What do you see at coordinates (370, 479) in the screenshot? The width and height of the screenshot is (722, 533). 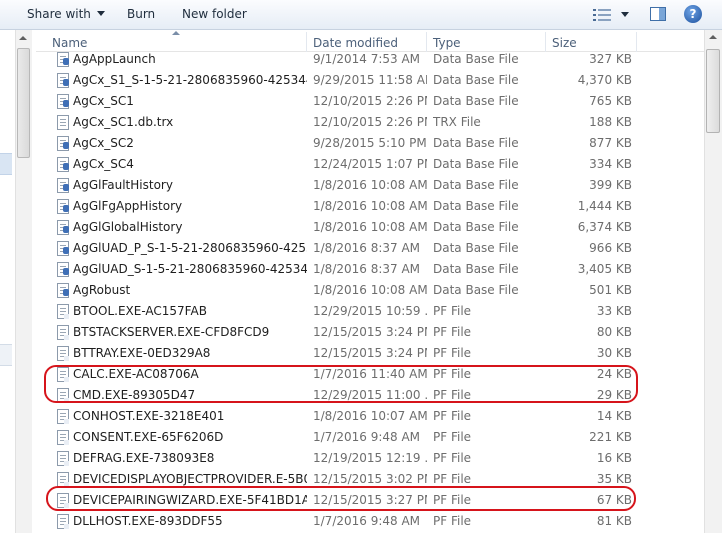 I see `file-date-modified: 12/15/2015 3:02 PM` at bounding box center [370, 479].